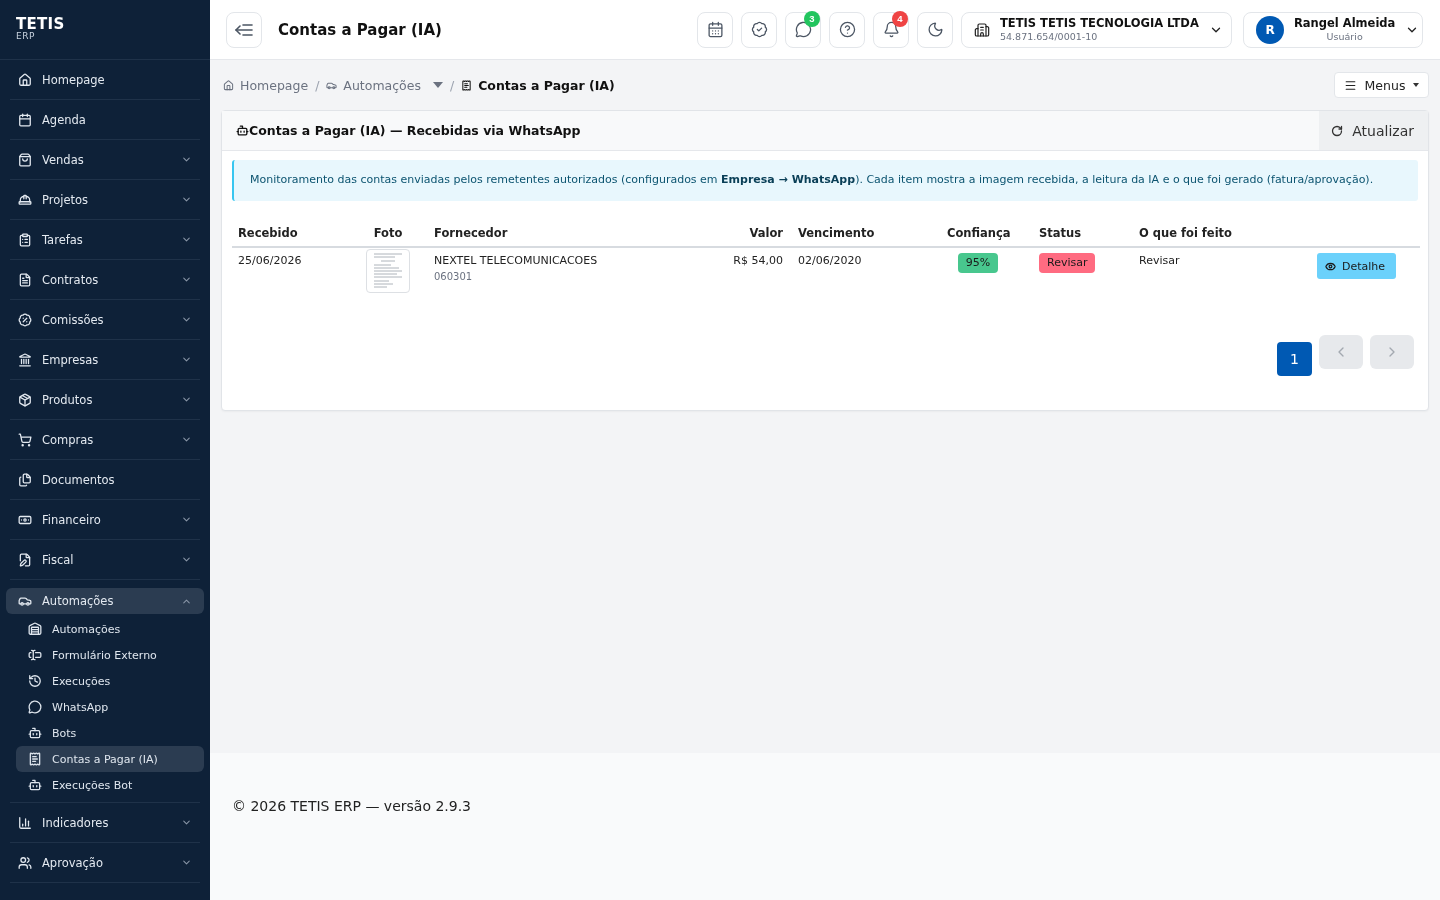  I want to click on user-avatar: R, so click(1270, 29).